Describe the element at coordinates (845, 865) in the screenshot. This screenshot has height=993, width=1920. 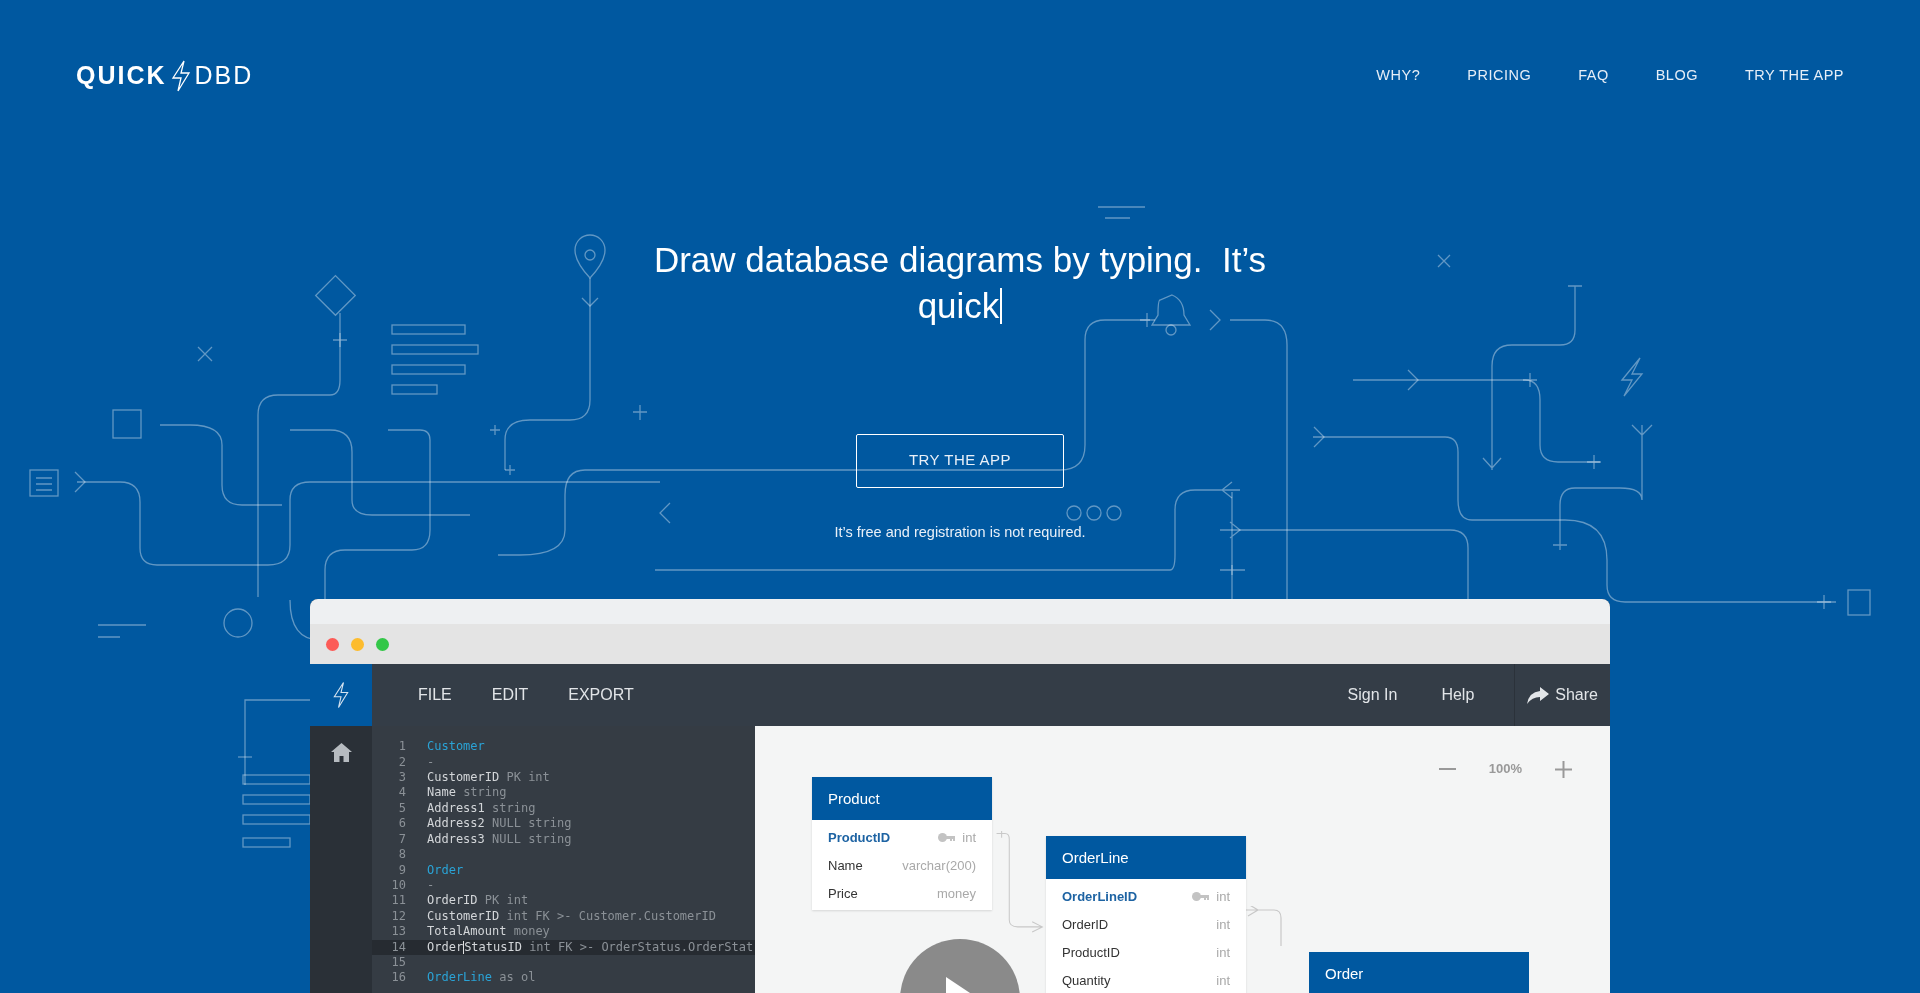
I see `field-name: Name` at that location.